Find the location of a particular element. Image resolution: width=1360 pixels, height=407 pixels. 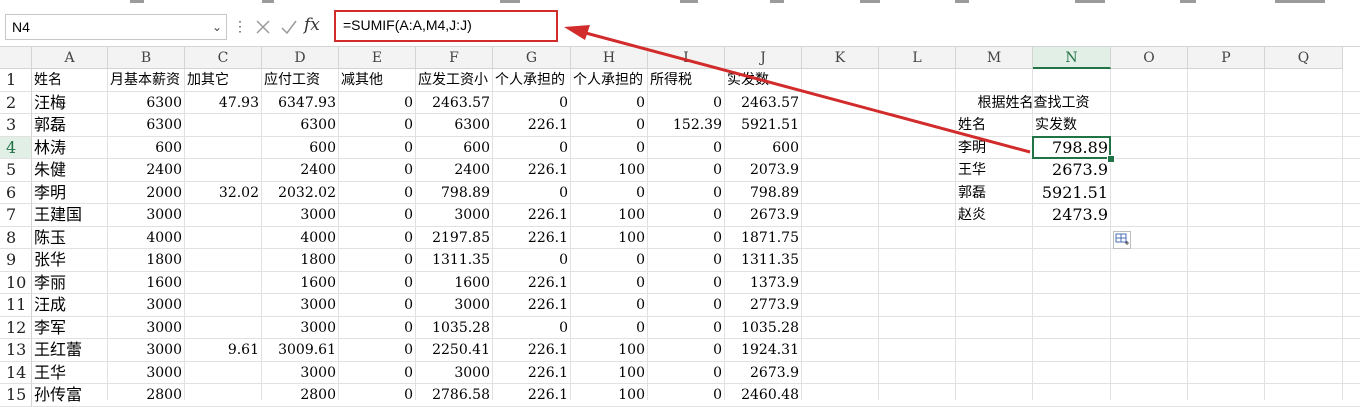

value-cell: 47.93 is located at coordinates (223, 103).